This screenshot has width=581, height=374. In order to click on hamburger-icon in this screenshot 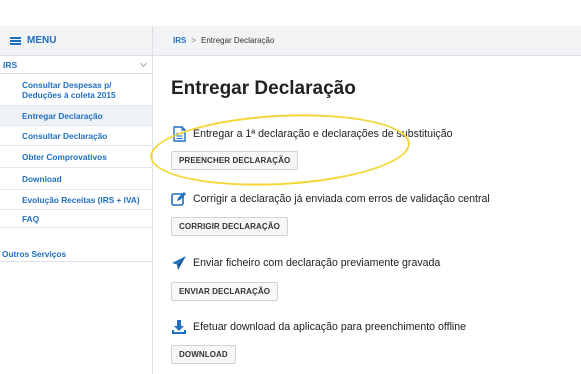, I will do `click(15, 40)`.